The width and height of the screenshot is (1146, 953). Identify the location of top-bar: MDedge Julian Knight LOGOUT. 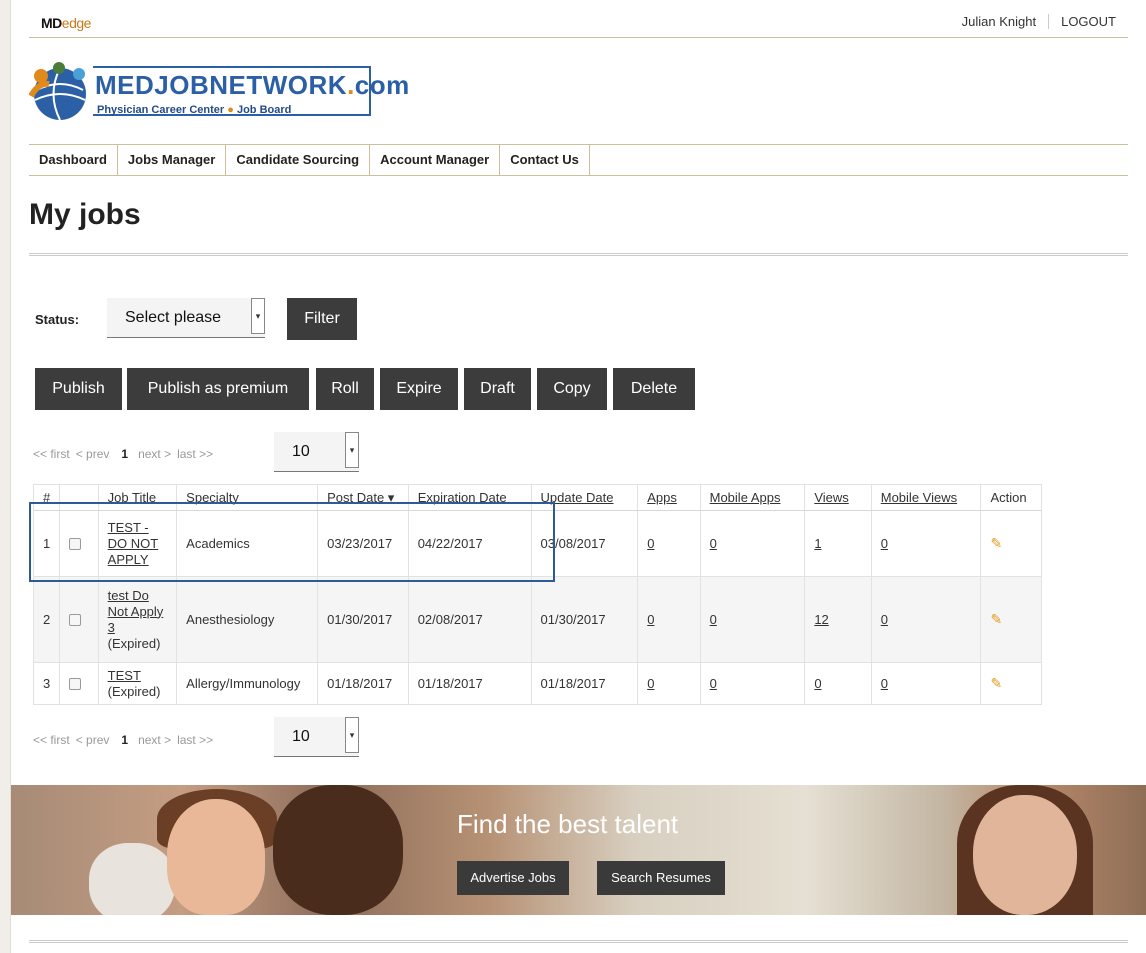
(578, 23).